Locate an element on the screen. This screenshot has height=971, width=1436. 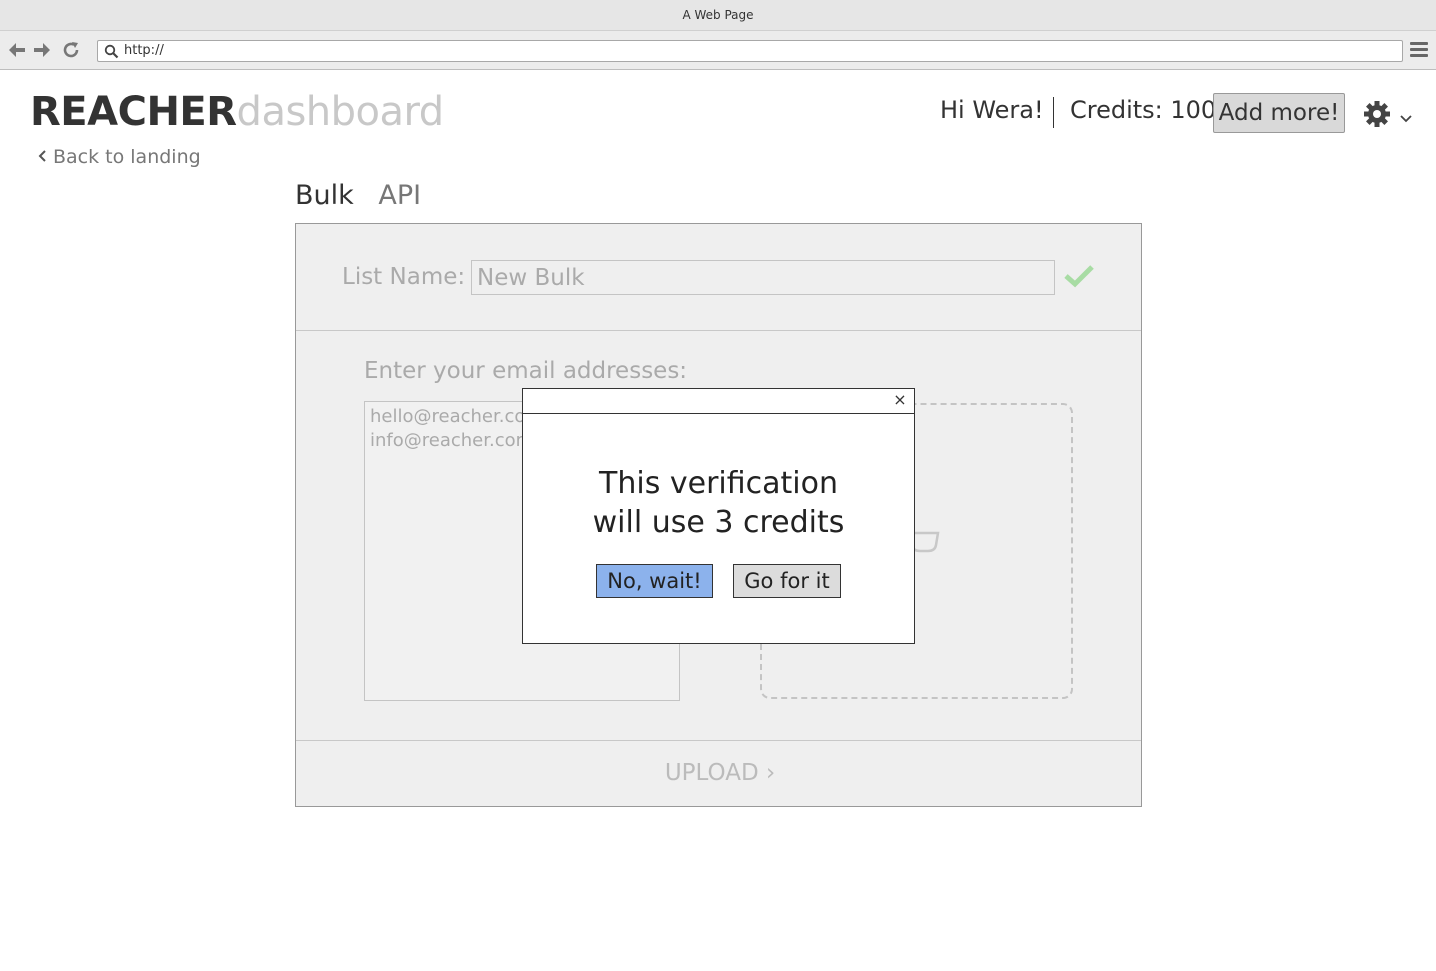
reload-icon is located at coordinates (71, 50).